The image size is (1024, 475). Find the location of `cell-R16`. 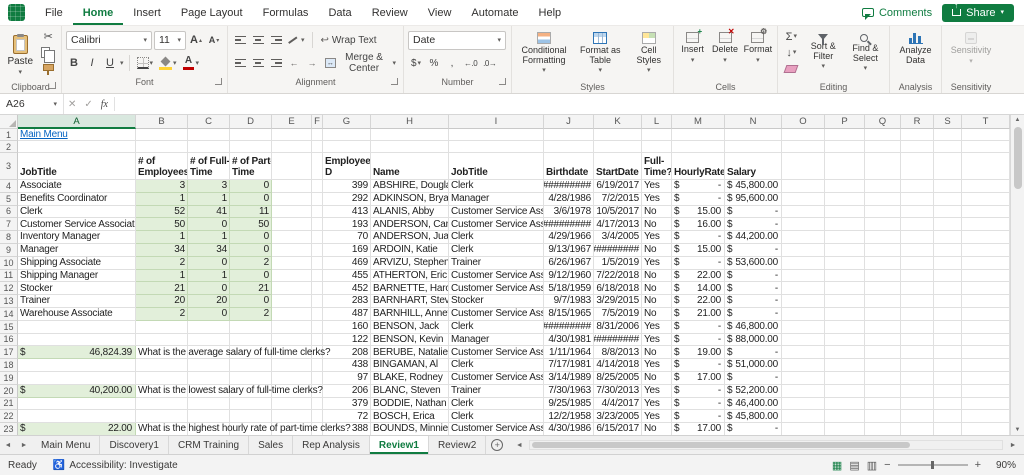

cell-R16 is located at coordinates (917, 340).